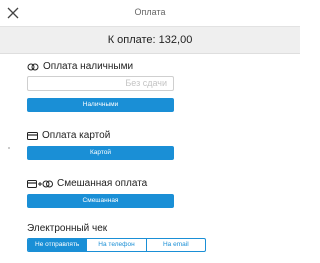 The height and width of the screenshot is (263, 320). I want to click on mixed-section: Смешанная оплата Смешанная, so click(102, 195).